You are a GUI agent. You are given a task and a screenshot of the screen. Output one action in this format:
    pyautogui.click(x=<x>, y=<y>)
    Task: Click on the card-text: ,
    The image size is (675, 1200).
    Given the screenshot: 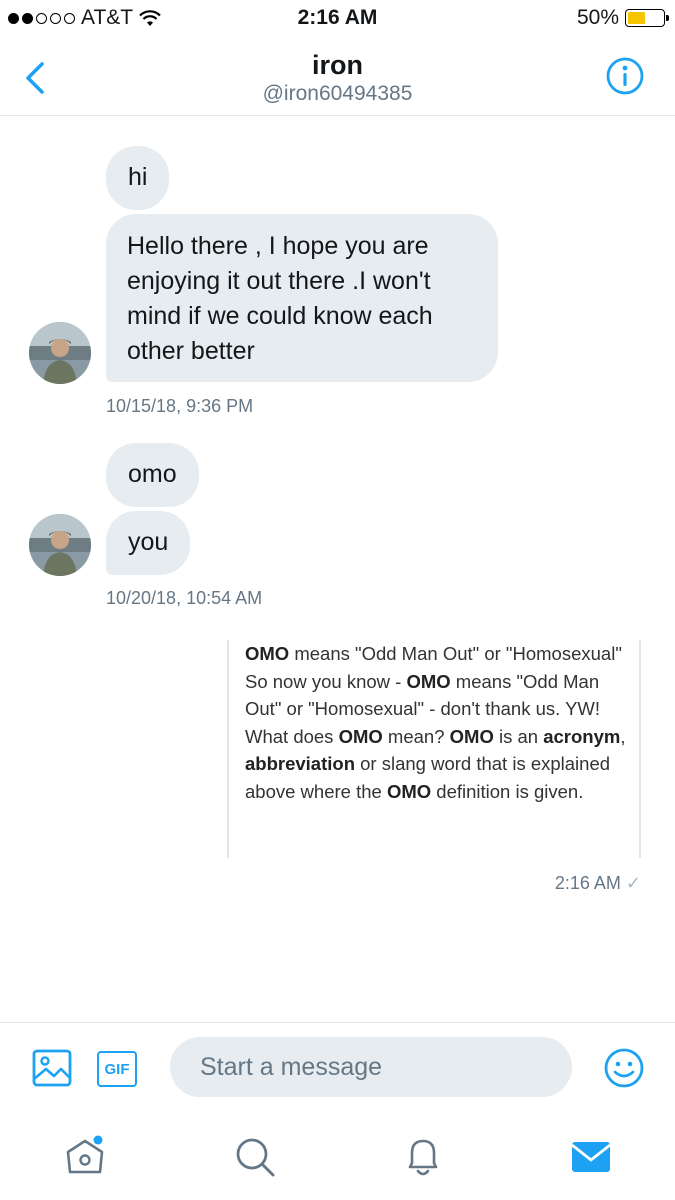 What is the action you would take?
    pyautogui.click(x=623, y=736)
    